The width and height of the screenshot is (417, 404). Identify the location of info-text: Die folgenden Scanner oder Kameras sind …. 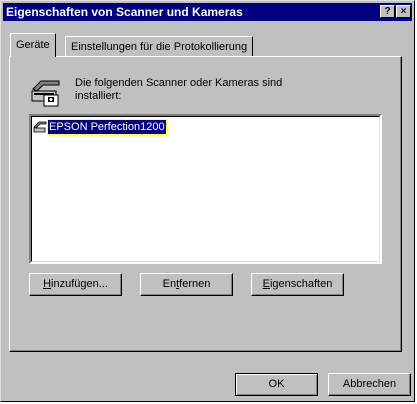
(200, 90).